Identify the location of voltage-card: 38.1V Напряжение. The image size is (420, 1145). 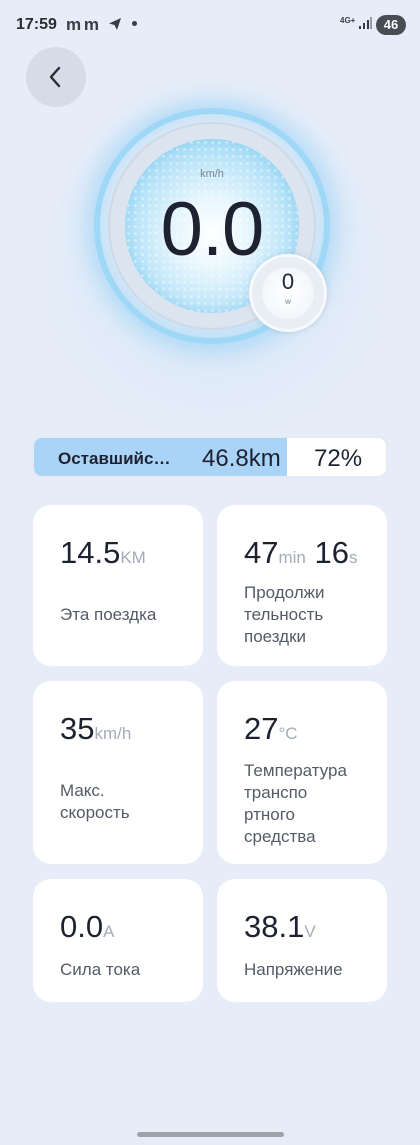
(302, 940).